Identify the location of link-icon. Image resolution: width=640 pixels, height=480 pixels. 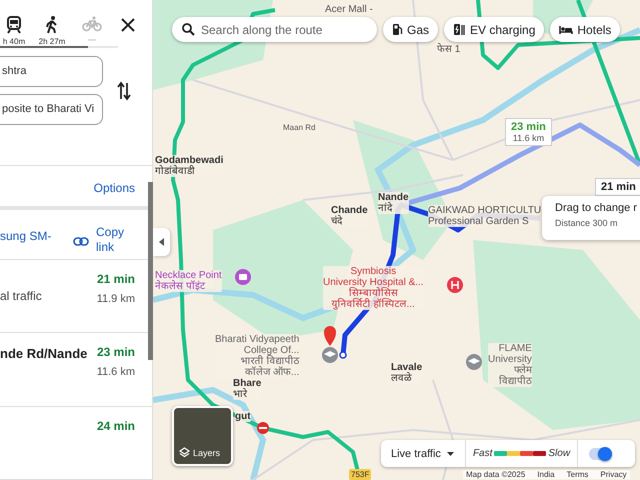
(81, 241).